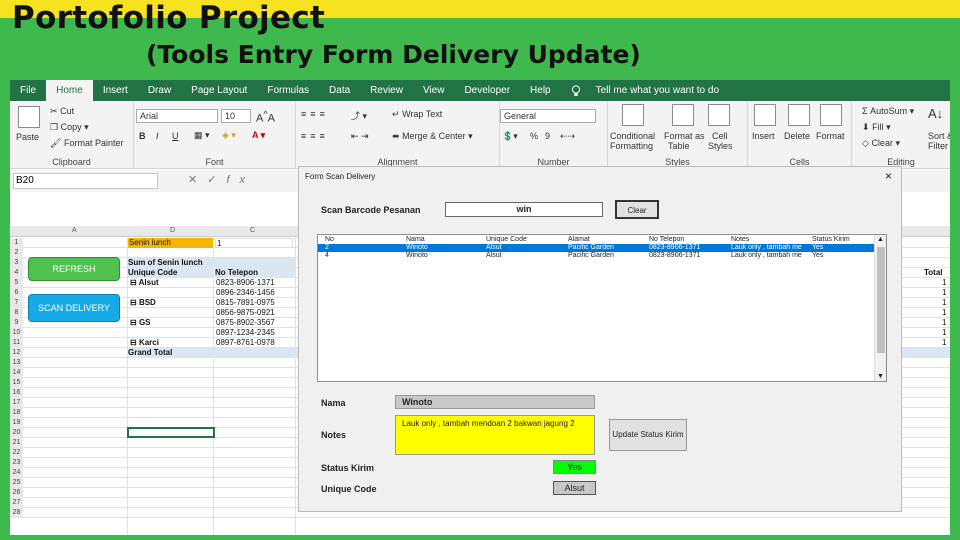 The height and width of the screenshot is (540, 960). Describe the element at coordinates (720, 146) in the screenshot. I see `styles-button-label: Styles` at that location.